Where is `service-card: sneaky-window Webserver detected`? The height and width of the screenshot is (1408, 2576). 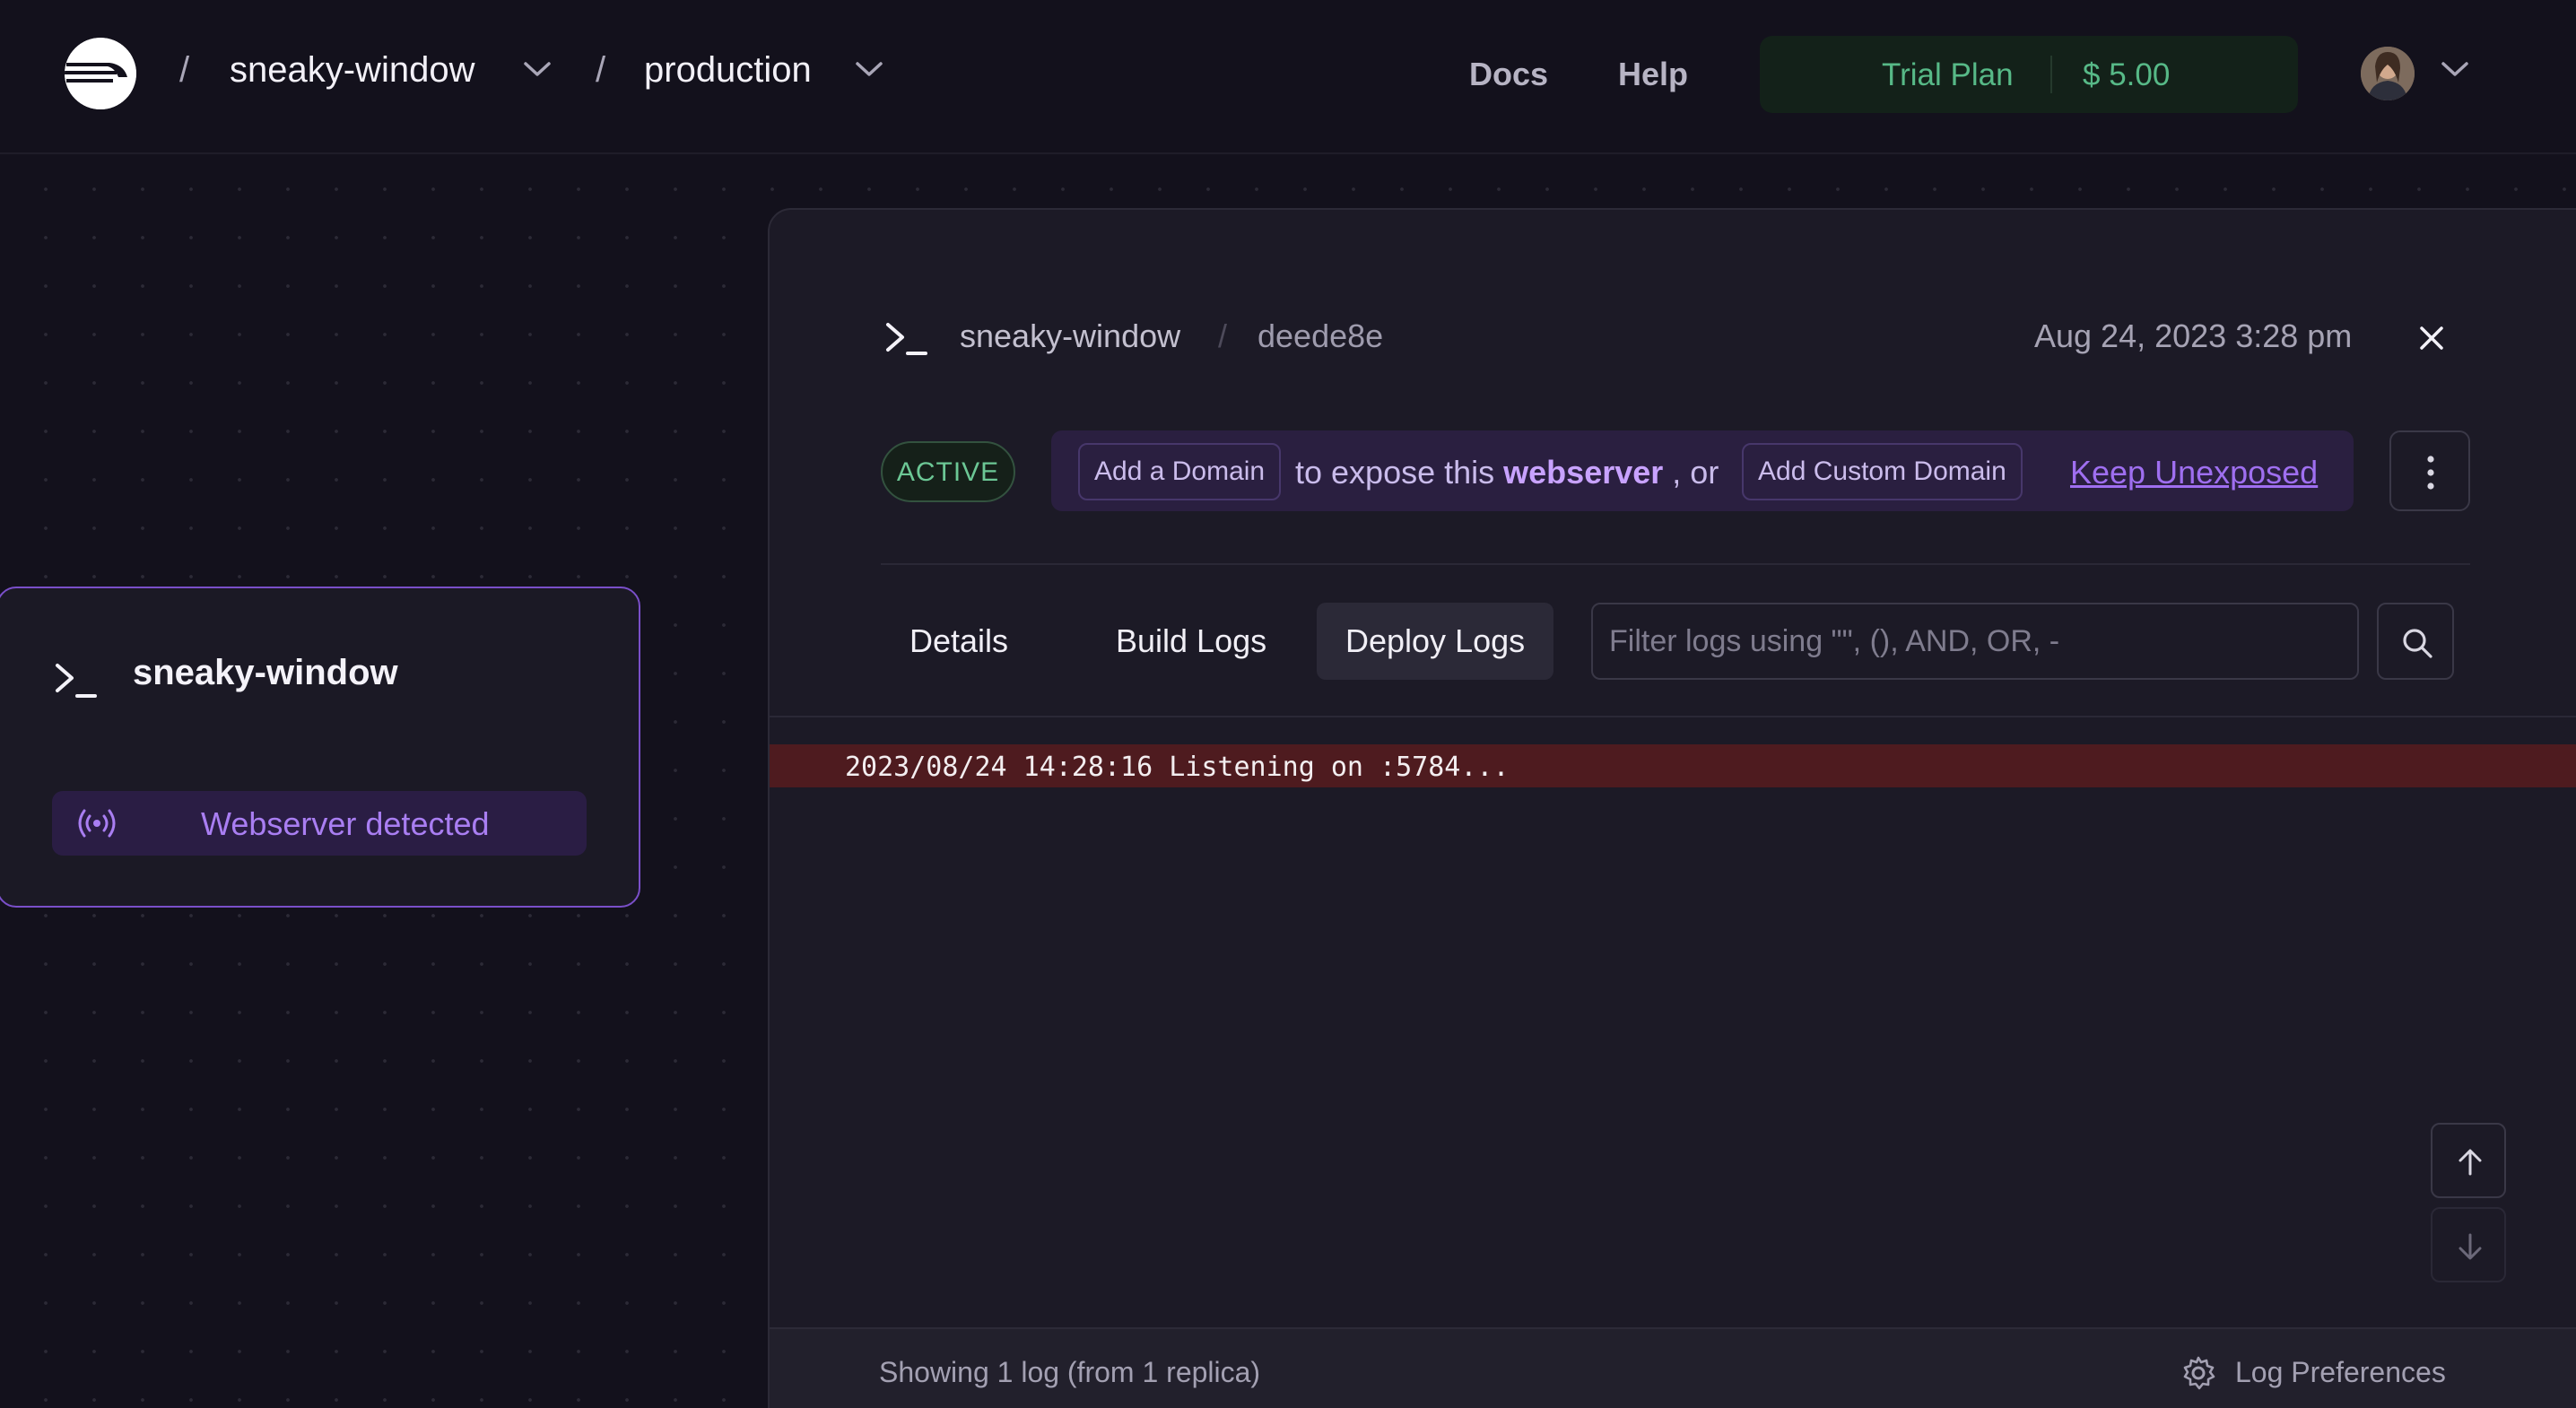 service-card: sneaky-window Webserver detected is located at coordinates (320, 747).